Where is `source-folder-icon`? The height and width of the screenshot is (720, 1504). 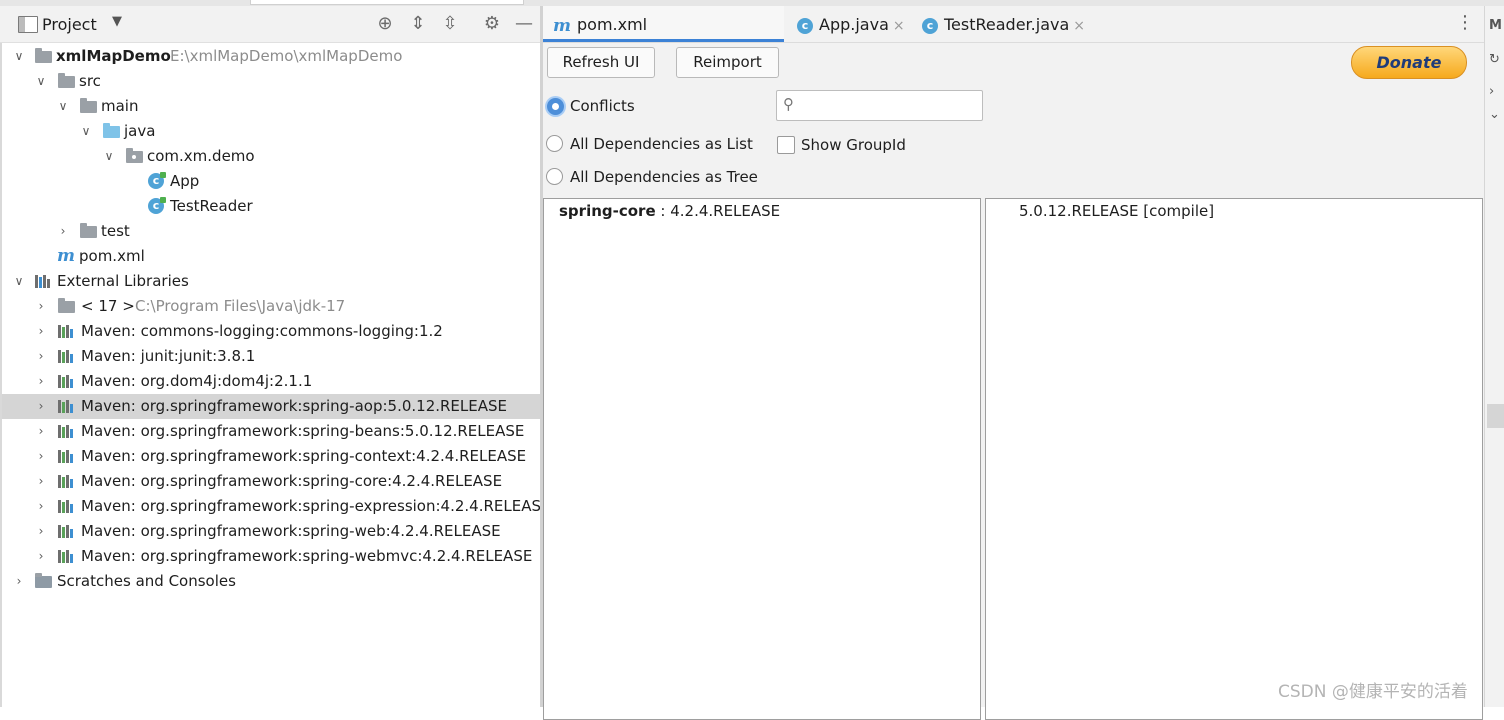
source-folder-icon is located at coordinates (111, 130).